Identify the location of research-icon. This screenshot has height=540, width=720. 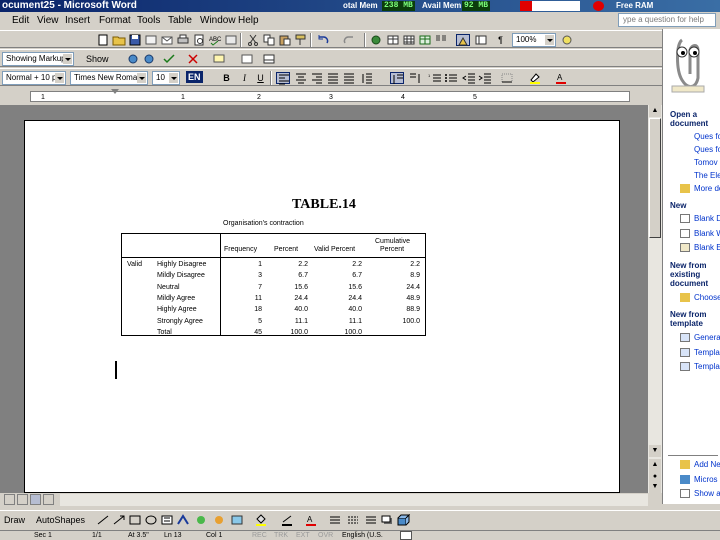
(231, 40).